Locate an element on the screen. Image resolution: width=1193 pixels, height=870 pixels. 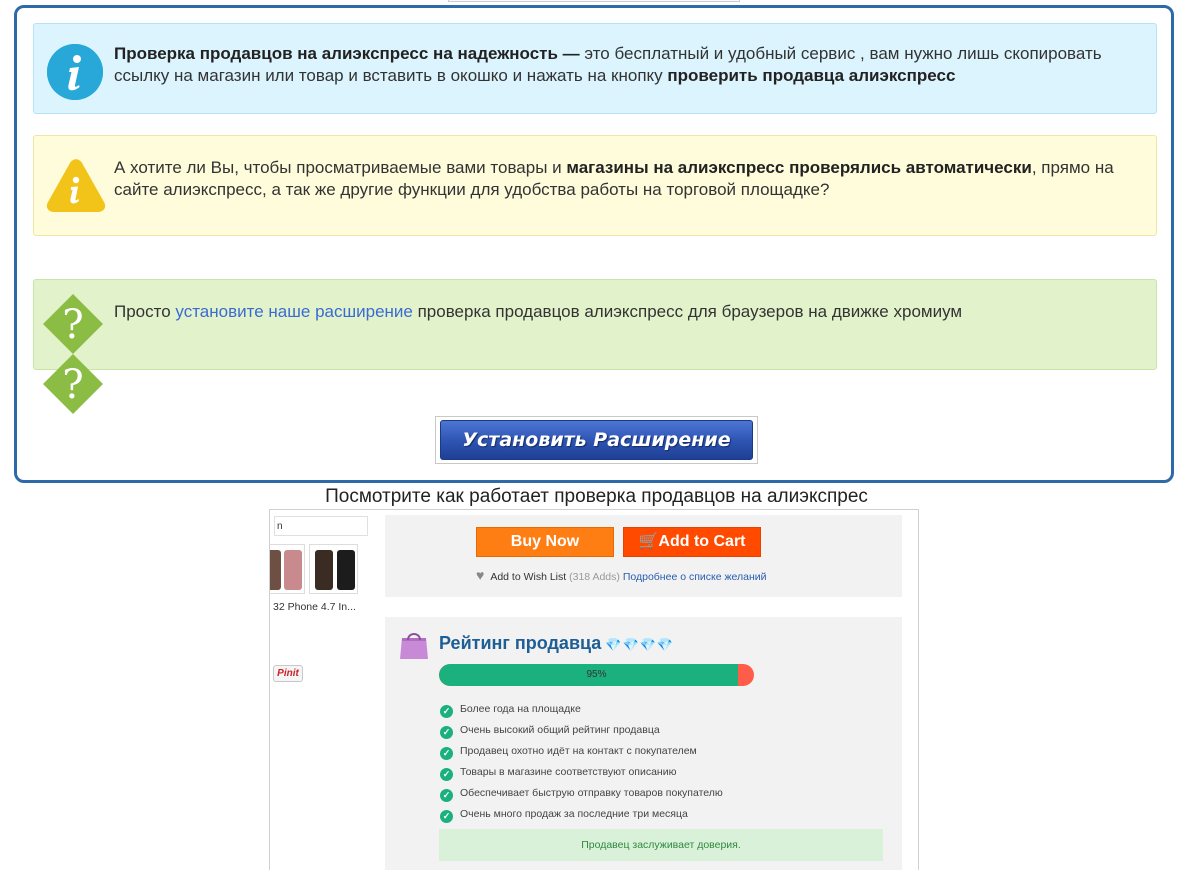
rating-progress-label: 95% is located at coordinates (596, 674).